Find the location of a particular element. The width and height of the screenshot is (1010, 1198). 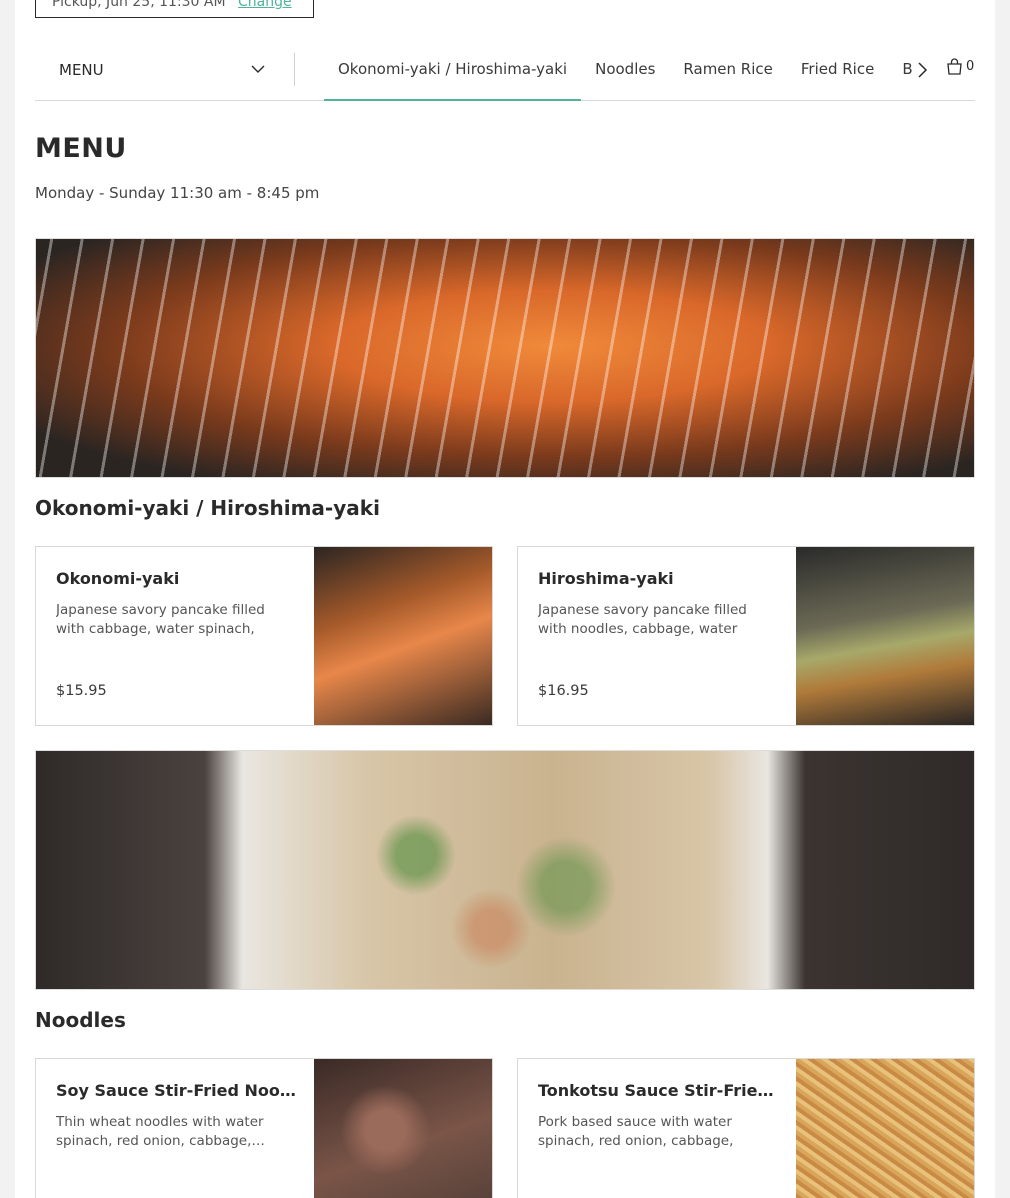

tab-ramen-rice: Ramen Rice is located at coordinates (727, 69).